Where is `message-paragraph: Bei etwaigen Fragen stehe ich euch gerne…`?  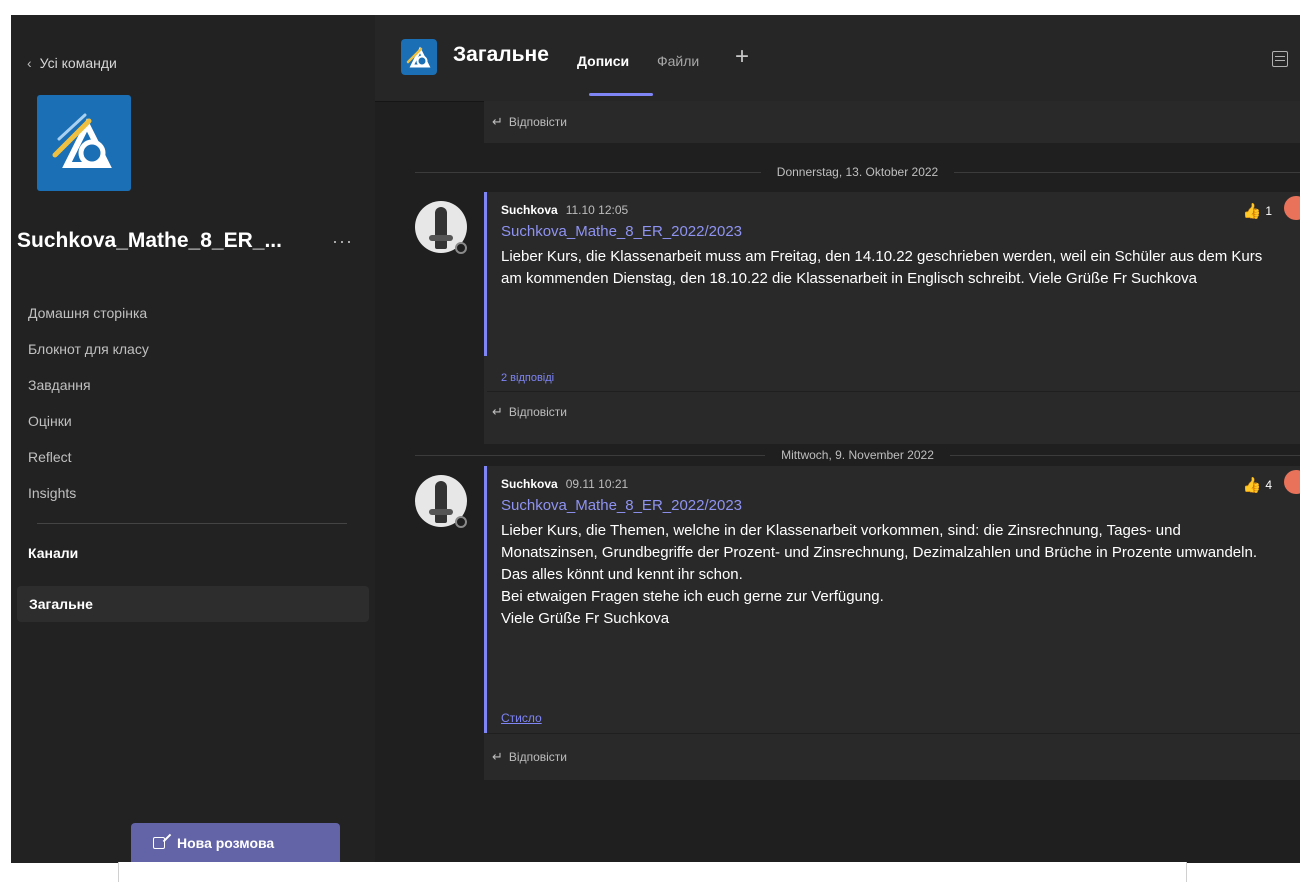
message-paragraph: Bei etwaigen Fragen stehe ich euch gerne… is located at coordinates (692, 596).